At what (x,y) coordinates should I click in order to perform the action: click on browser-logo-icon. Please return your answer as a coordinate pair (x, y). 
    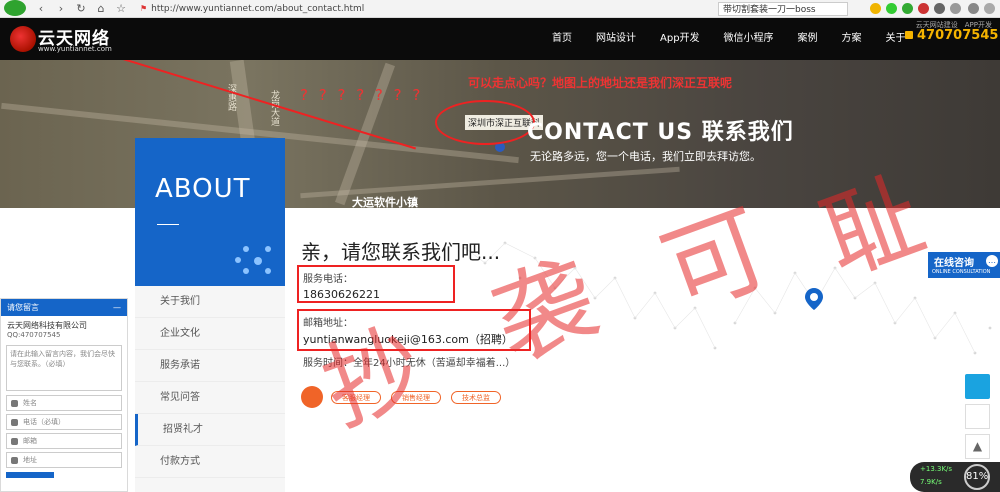
    Looking at the image, I should click on (15, 8).